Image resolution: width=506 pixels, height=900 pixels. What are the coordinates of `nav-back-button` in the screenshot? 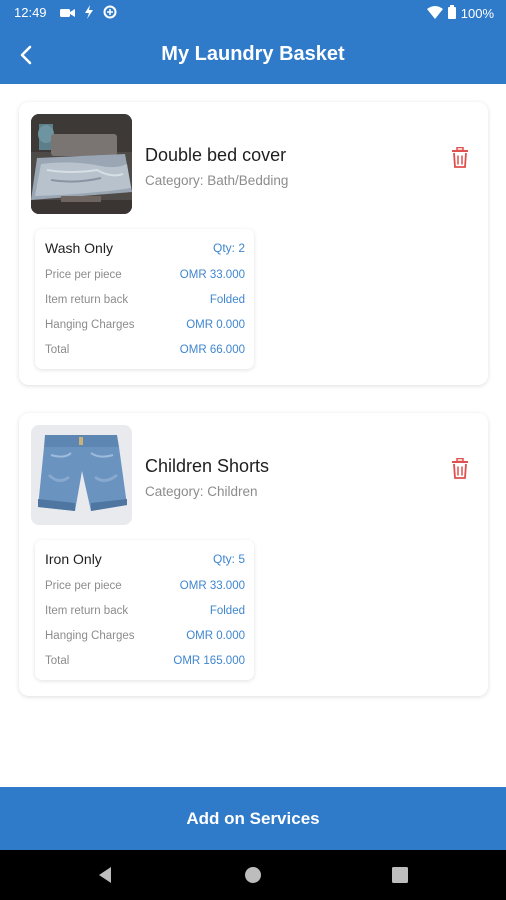 It's located at (105, 875).